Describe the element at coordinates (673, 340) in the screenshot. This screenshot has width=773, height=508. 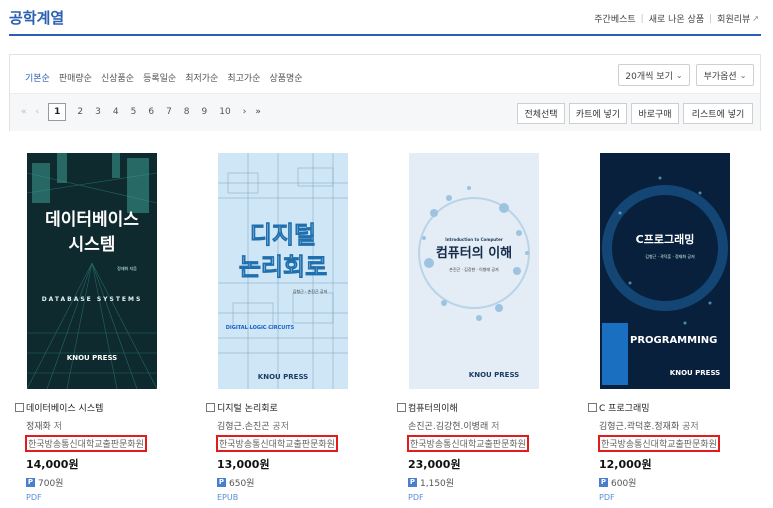
I see `cover-subtitle: PROGRAMMING` at that location.